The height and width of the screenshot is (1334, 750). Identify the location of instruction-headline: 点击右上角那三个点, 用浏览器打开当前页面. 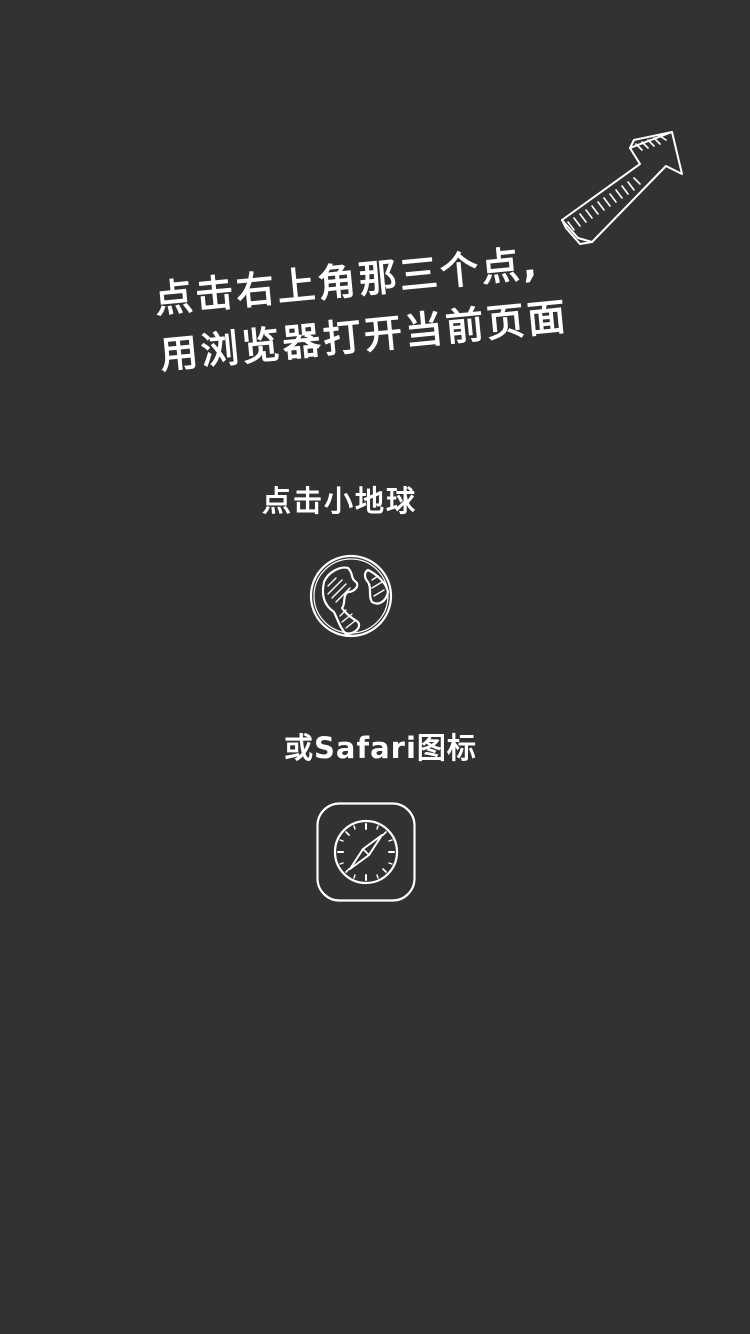
(391, 305).